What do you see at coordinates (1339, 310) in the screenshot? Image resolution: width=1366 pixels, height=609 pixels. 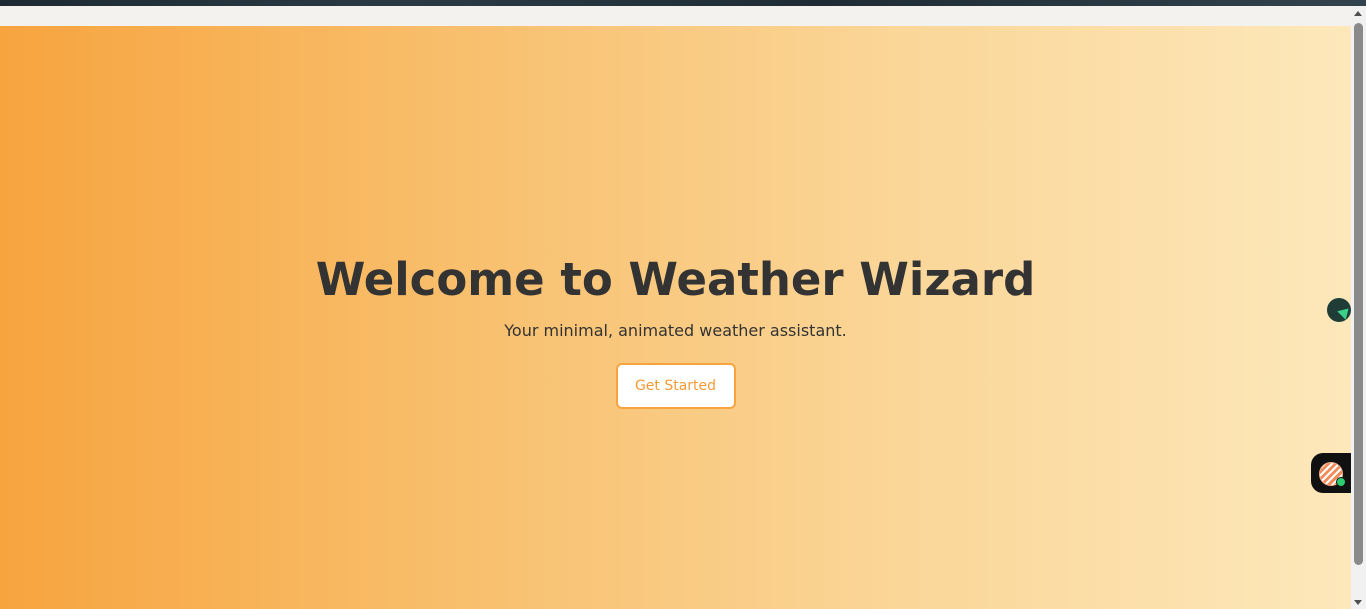 I see `grammarly-style-assistant-icon` at bounding box center [1339, 310].